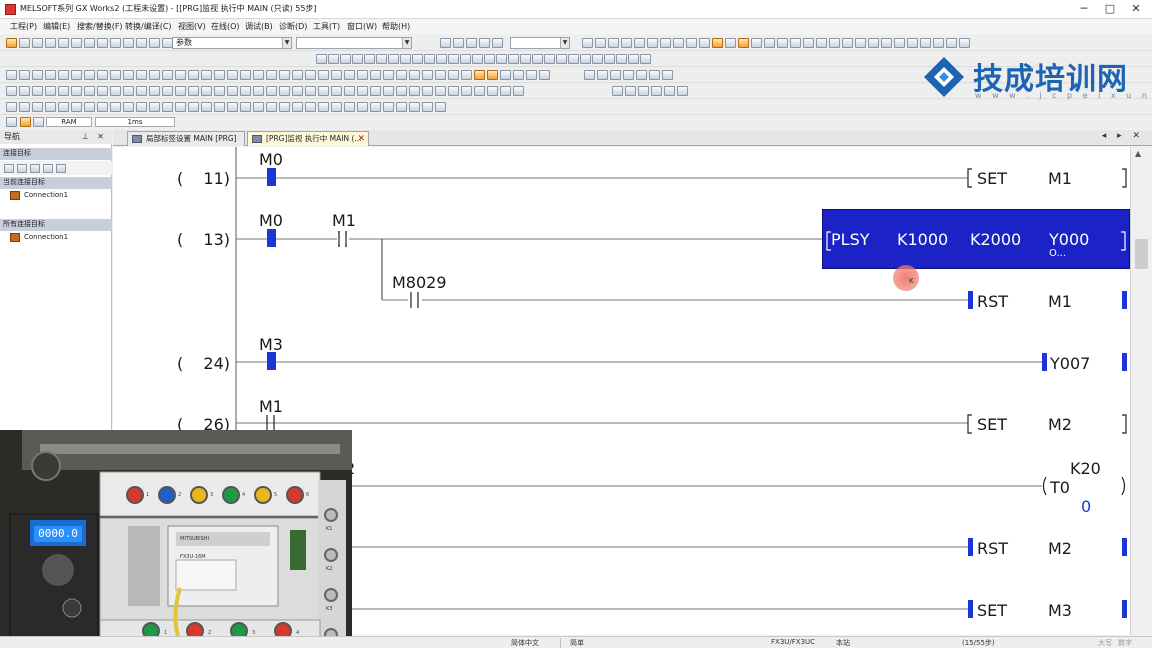 The height and width of the screenshot is (648, 1152). Describe the element at coordinates (39, 195) in the screenshot. I see `current-connection-item: Connection1` at that location.